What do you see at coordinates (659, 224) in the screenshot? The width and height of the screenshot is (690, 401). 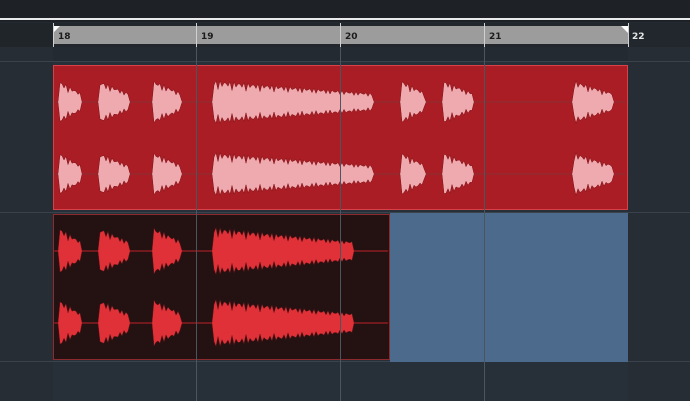 I see `arrangement-right-margin` at bounding box center [659, 224].